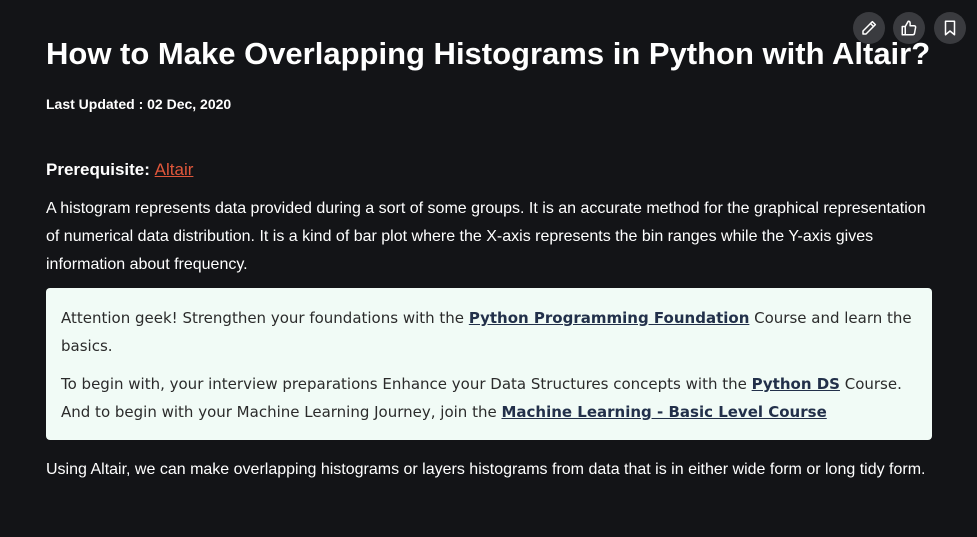 This screenshot has width=977, height=537. I want to click on bookmark-button, so click(950, 28).